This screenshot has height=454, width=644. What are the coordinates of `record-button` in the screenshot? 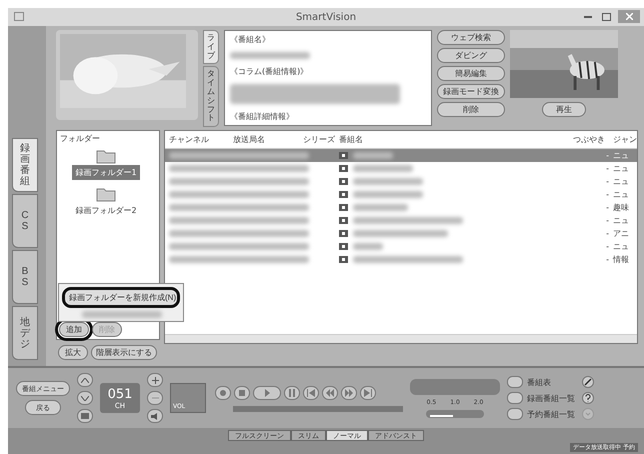 It's located at (223, 393).